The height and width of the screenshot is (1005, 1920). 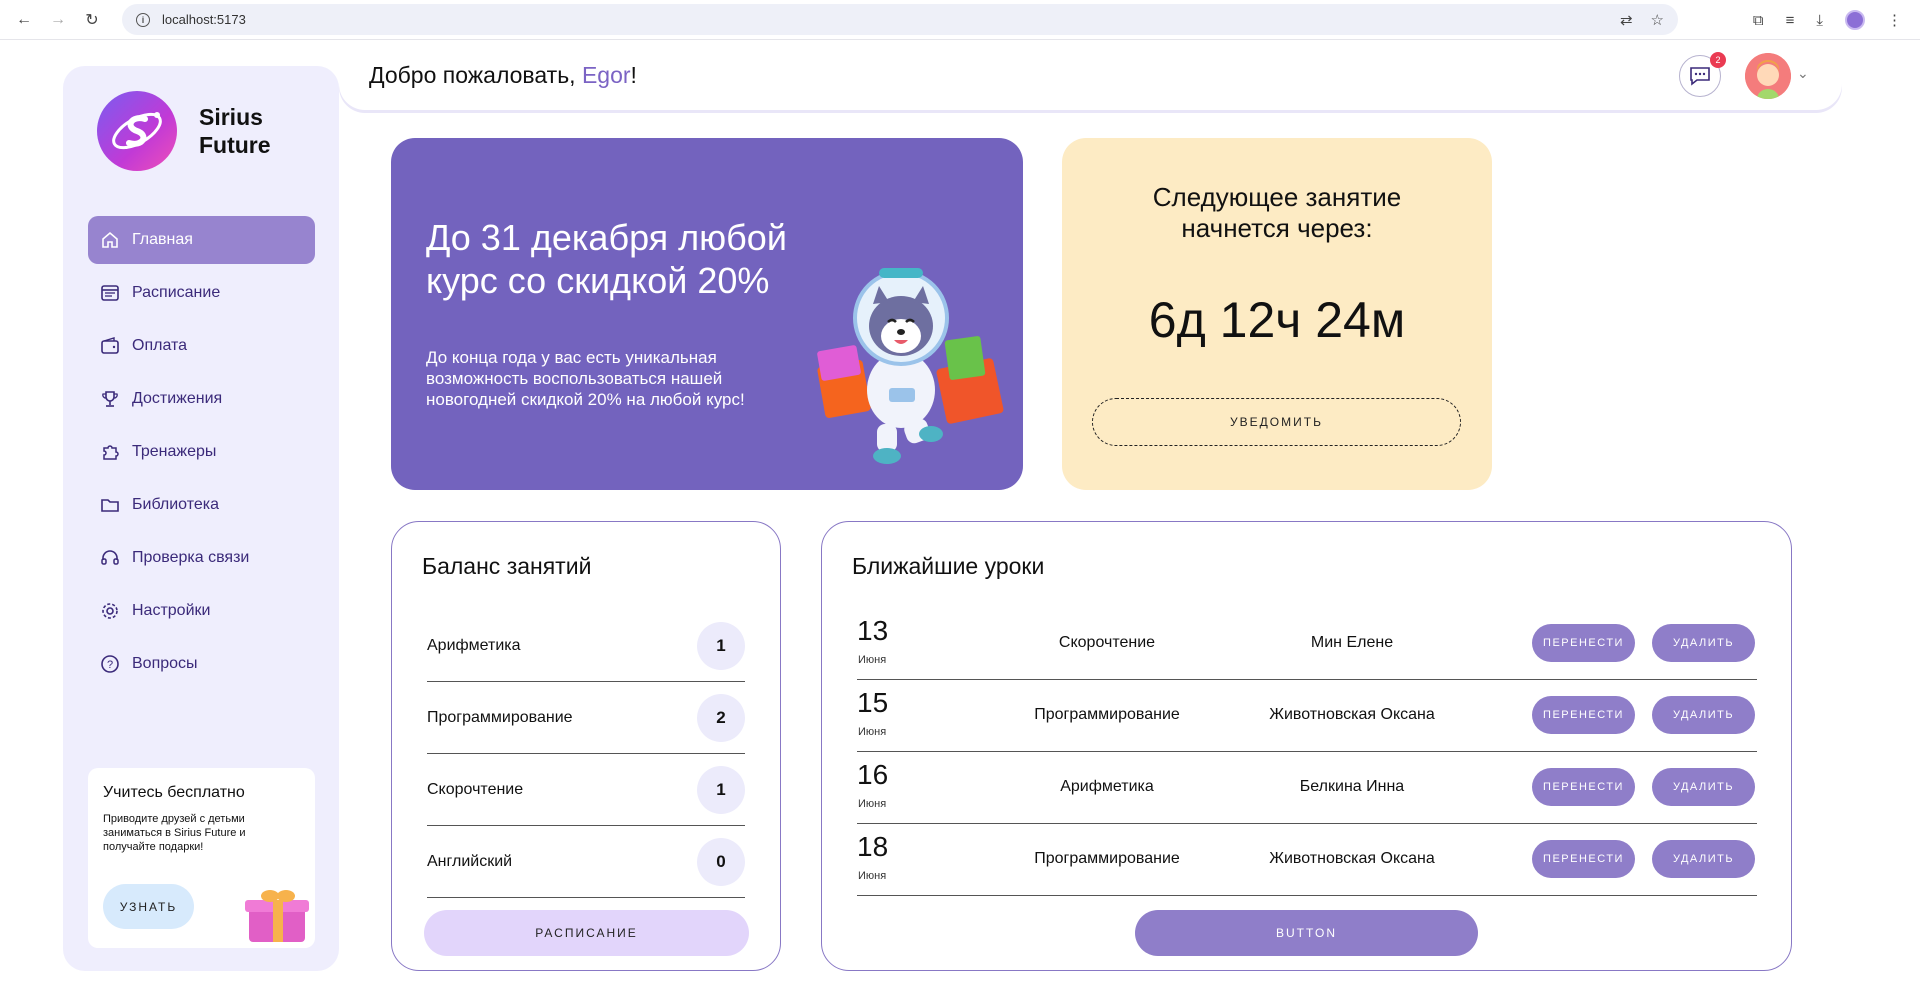 I want to click on astronaut-husky-illustration, so click(x=910, y=366).